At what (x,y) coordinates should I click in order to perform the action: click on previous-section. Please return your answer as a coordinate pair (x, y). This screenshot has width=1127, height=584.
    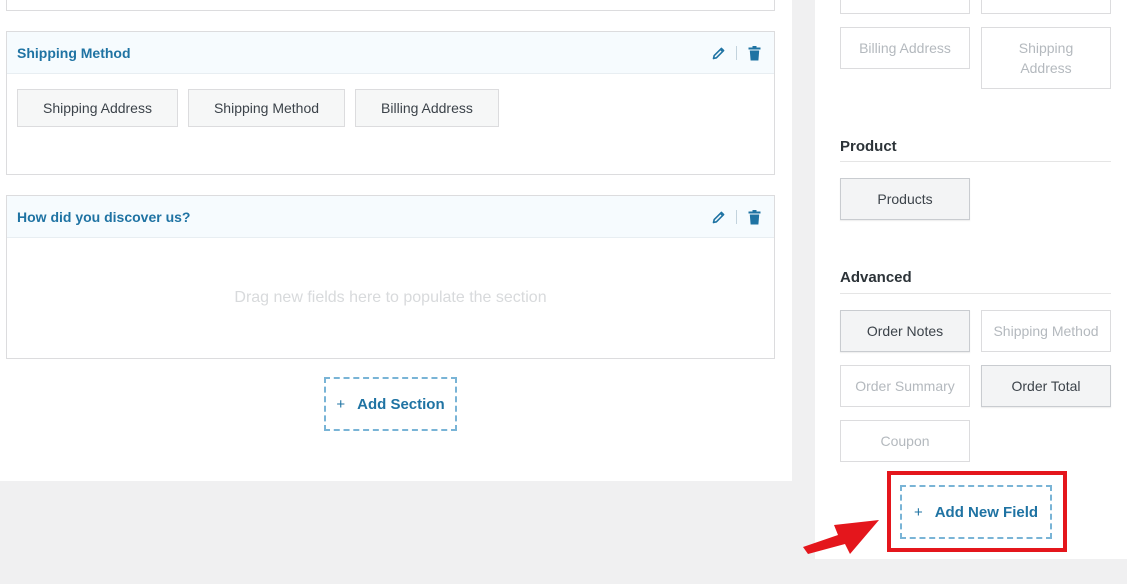
    Looking at the image, I should click on (390, 5).